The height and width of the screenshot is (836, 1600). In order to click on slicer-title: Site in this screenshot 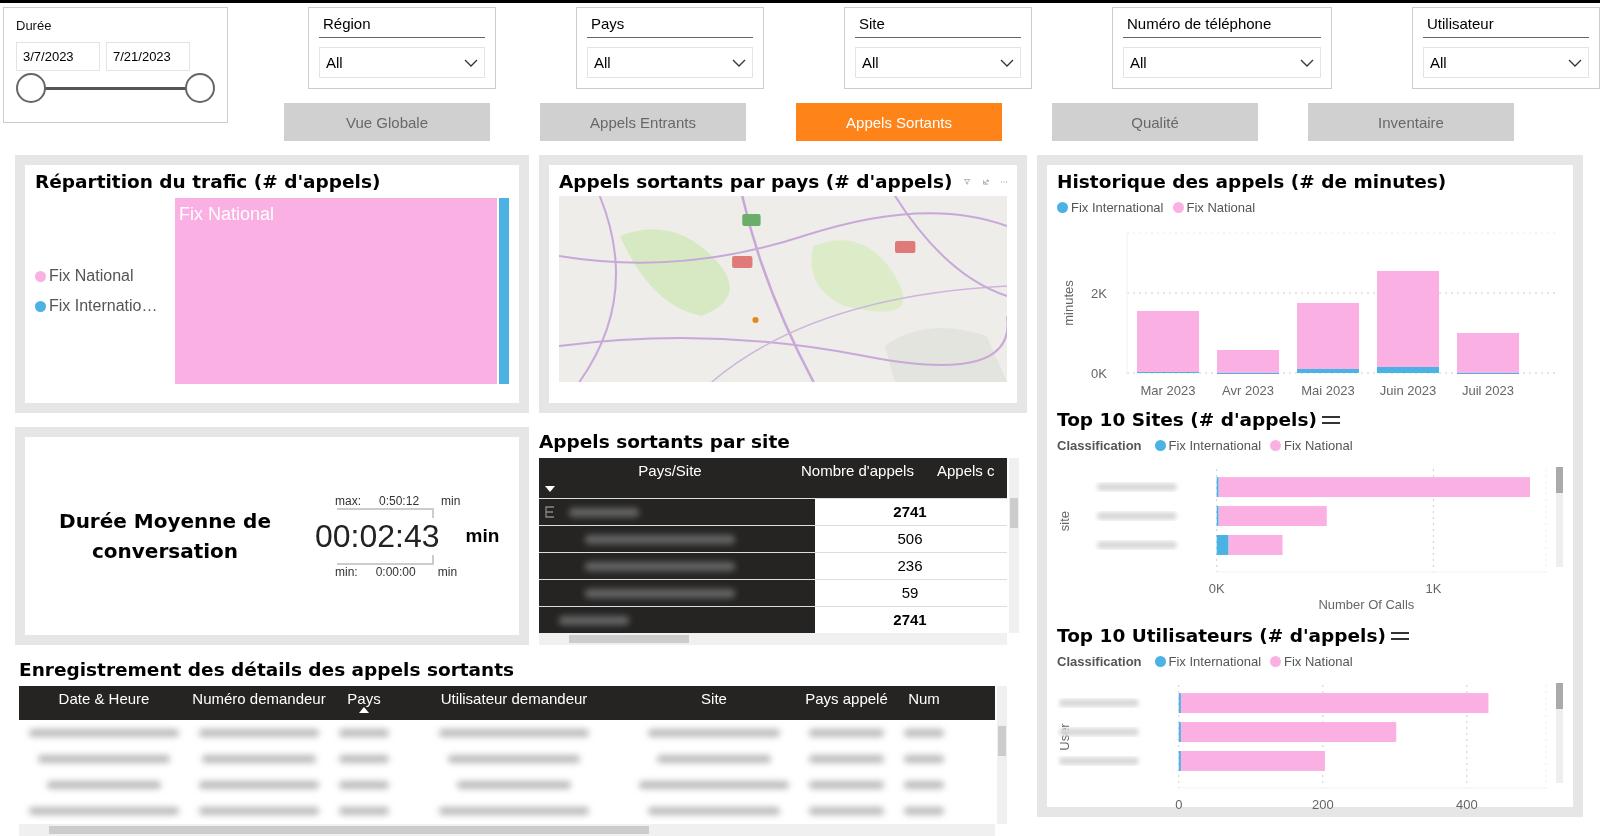, I will do `click(938, 25)`.